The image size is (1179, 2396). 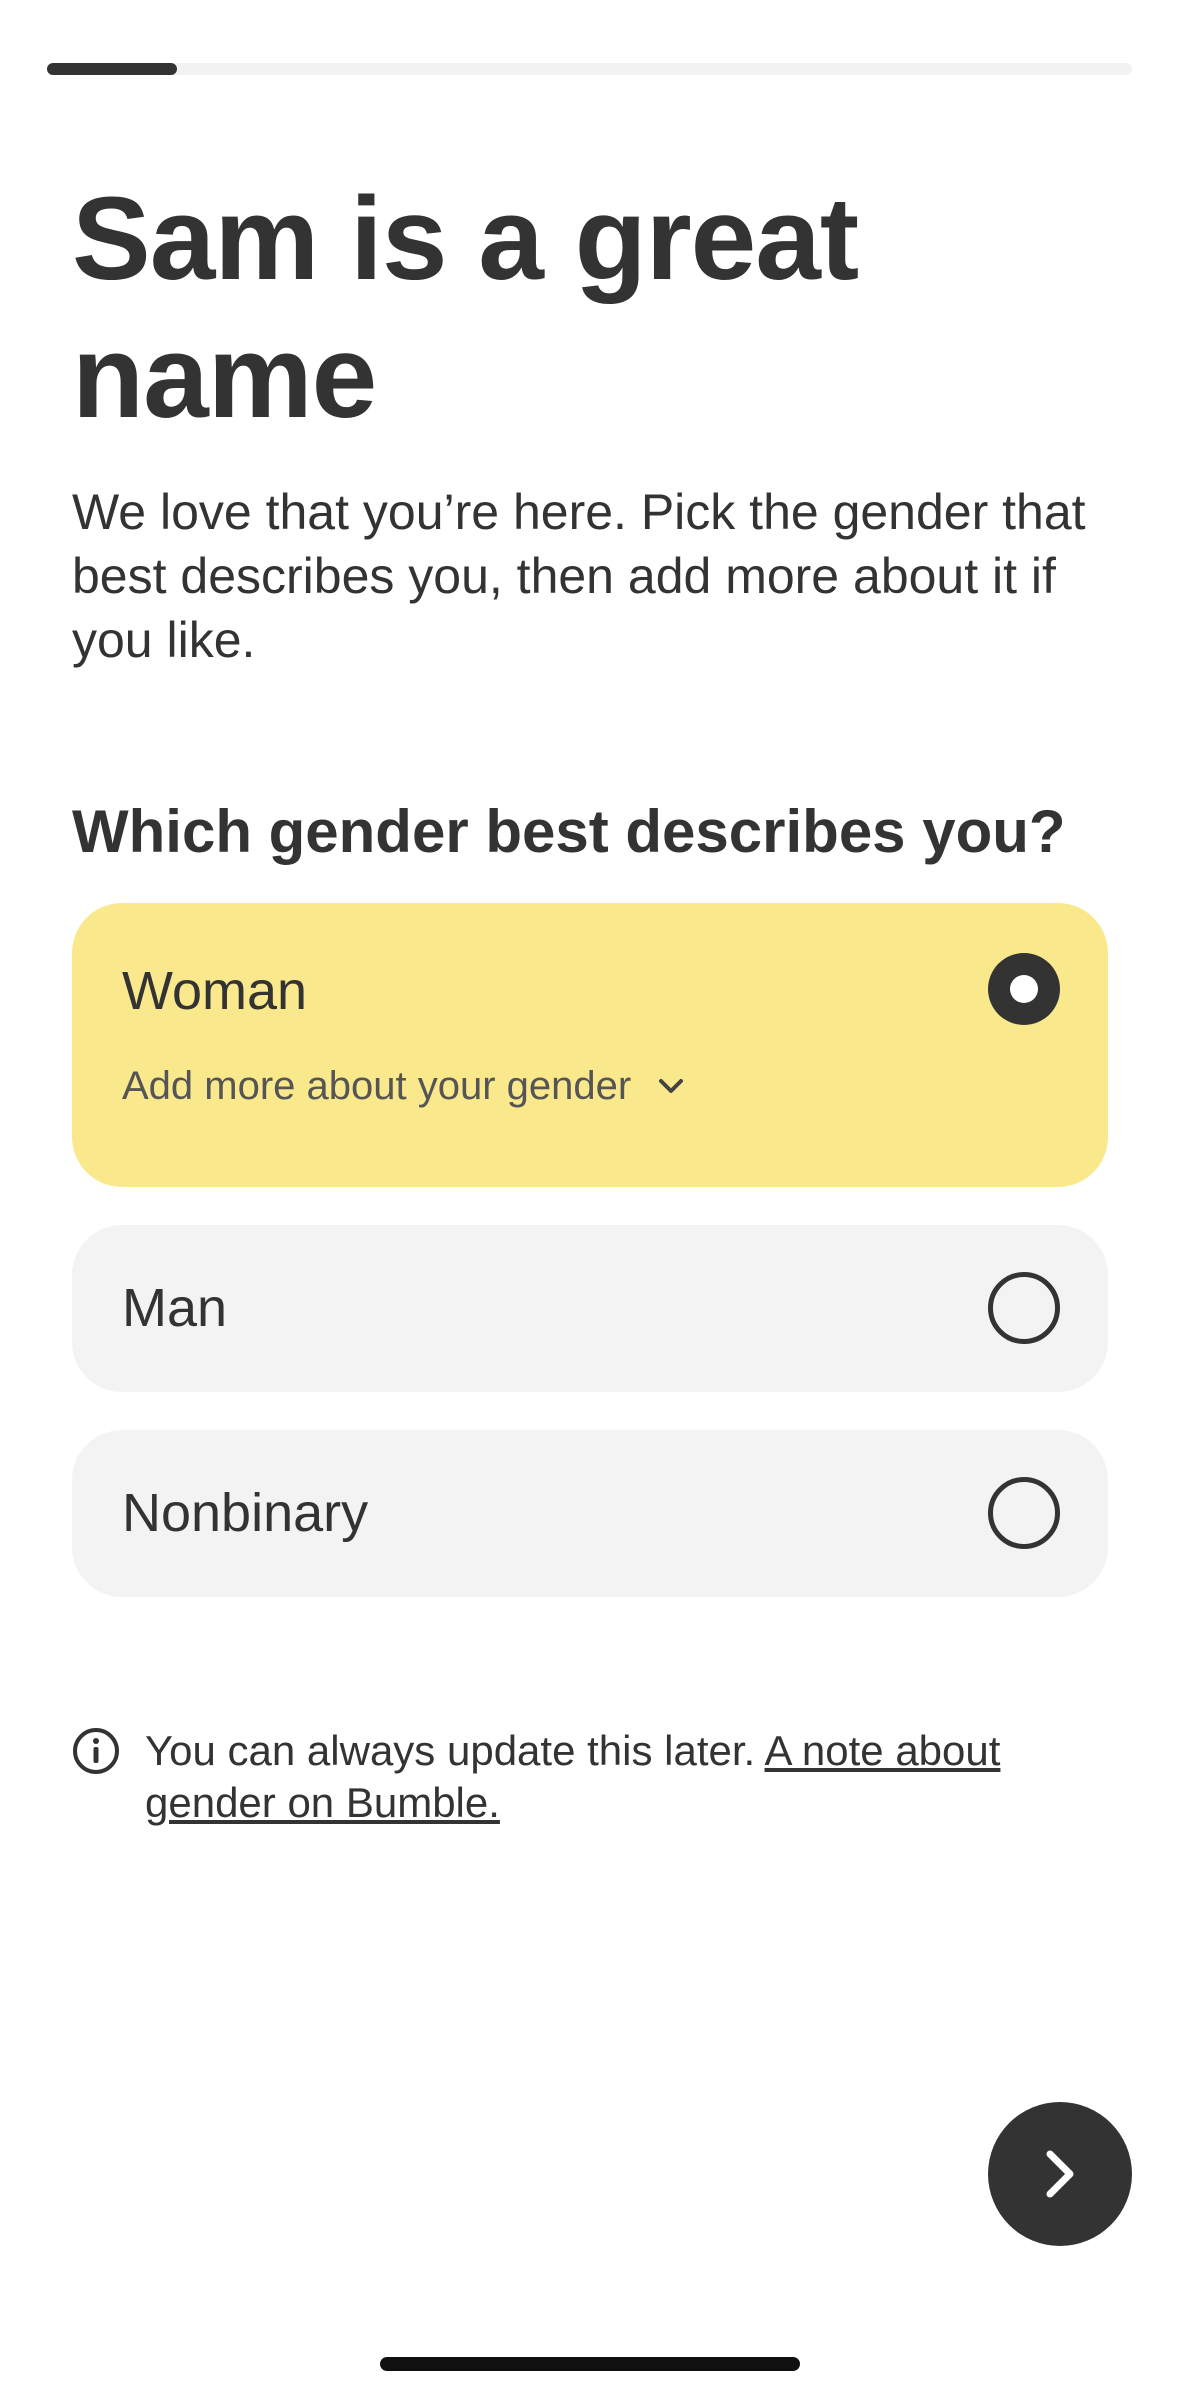 I want to click on option-man-label: Man, so click(x=175, y=1308).